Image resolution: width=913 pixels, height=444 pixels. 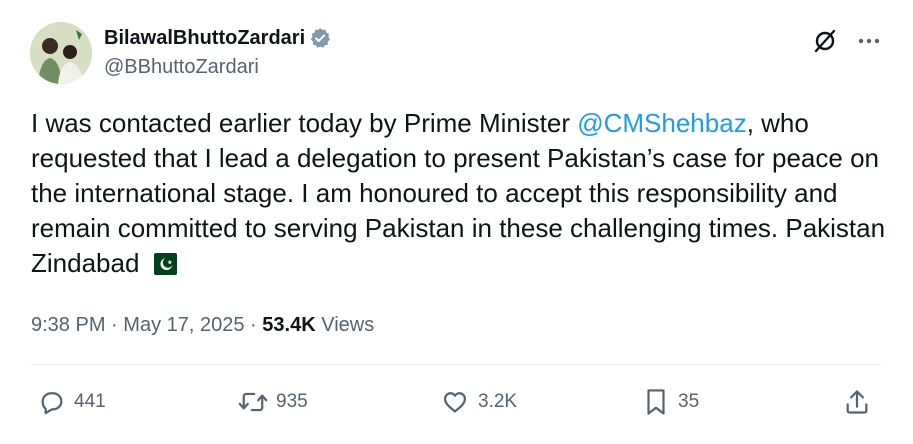 I want to click on author-handle: @BBhuttoZardari, so click(x=217, y=67).